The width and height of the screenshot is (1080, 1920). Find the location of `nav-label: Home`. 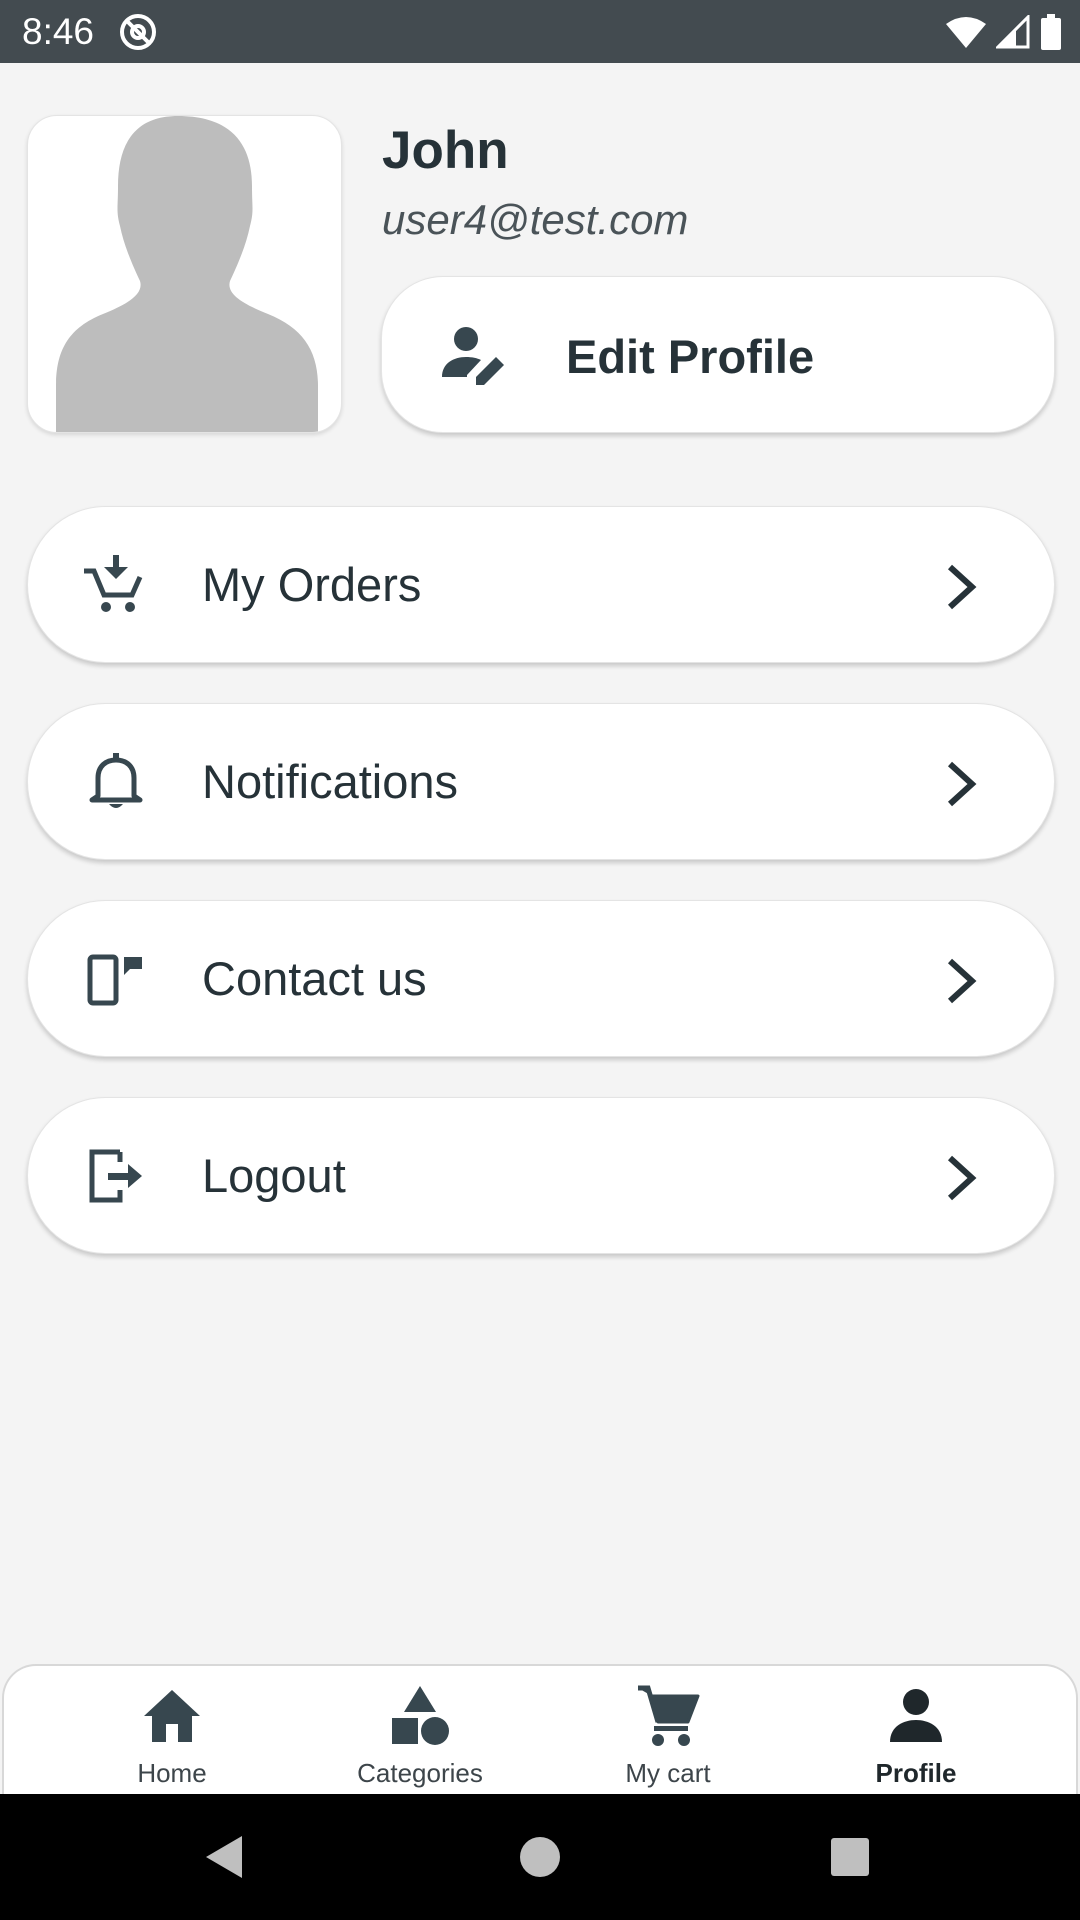

nav-label: Home is located at coordinates (172, 1773).